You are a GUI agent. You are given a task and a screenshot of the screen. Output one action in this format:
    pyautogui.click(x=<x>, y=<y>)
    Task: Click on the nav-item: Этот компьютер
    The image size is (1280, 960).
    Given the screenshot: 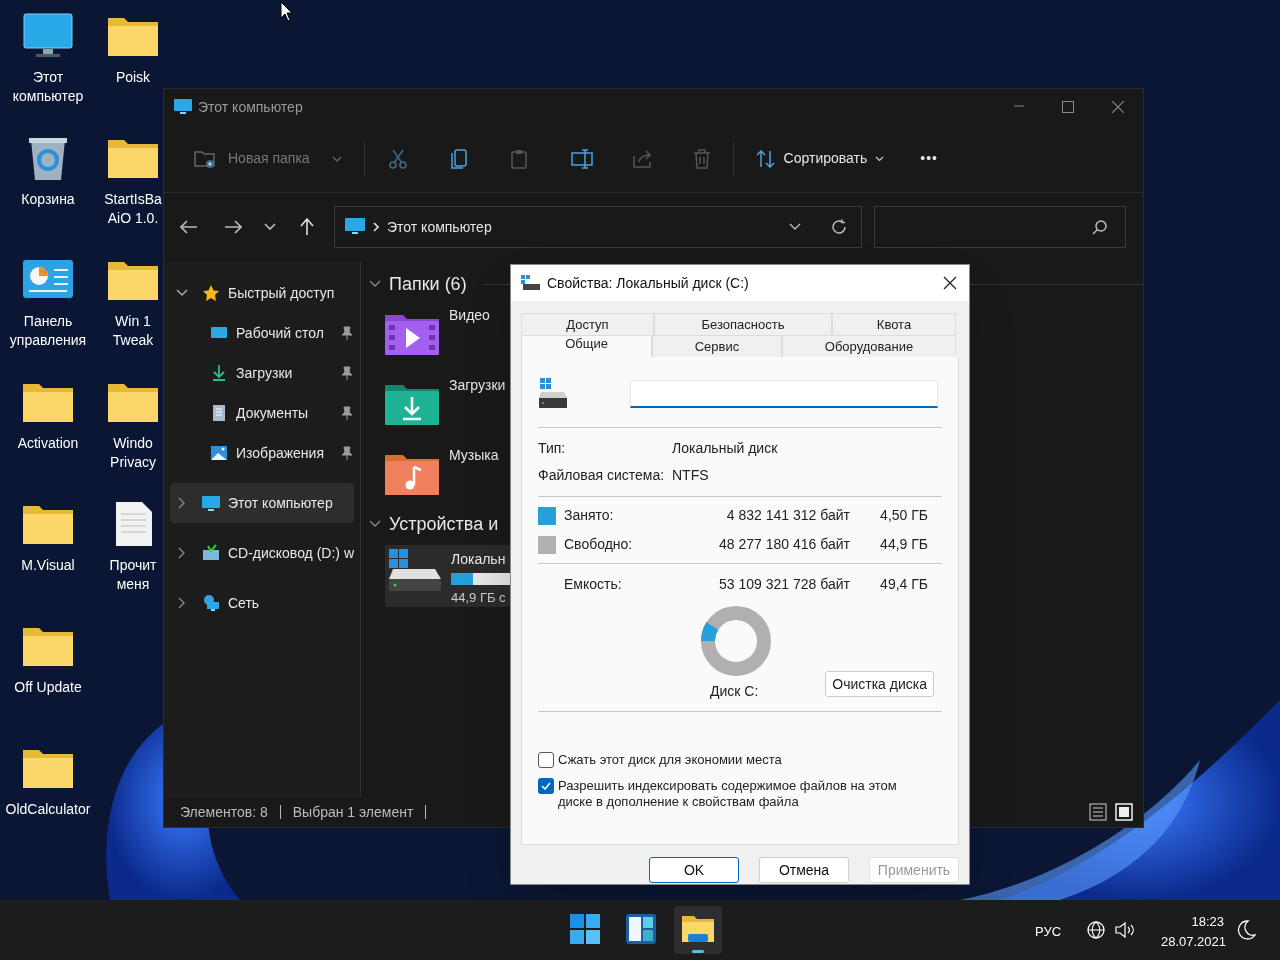 What is the action you would take?
    pyautogui.click(x=262, y=503)
    